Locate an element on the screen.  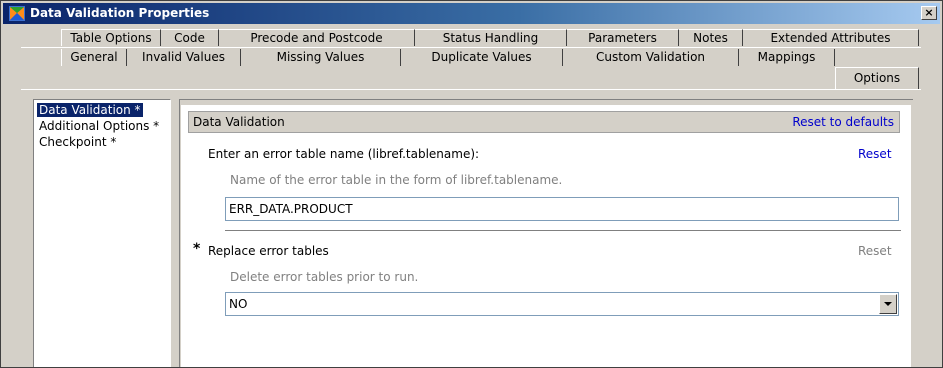
tab-row-divider is located at coordinates (471, 47).